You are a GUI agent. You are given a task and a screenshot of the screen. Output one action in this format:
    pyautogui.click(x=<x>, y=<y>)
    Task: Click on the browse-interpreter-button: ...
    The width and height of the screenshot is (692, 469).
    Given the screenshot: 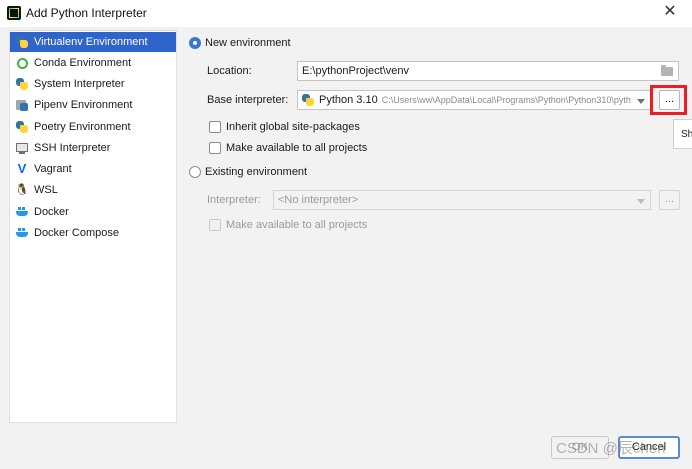 What is the action you would take?
    pyautogui.click(x=669, y=200)
    